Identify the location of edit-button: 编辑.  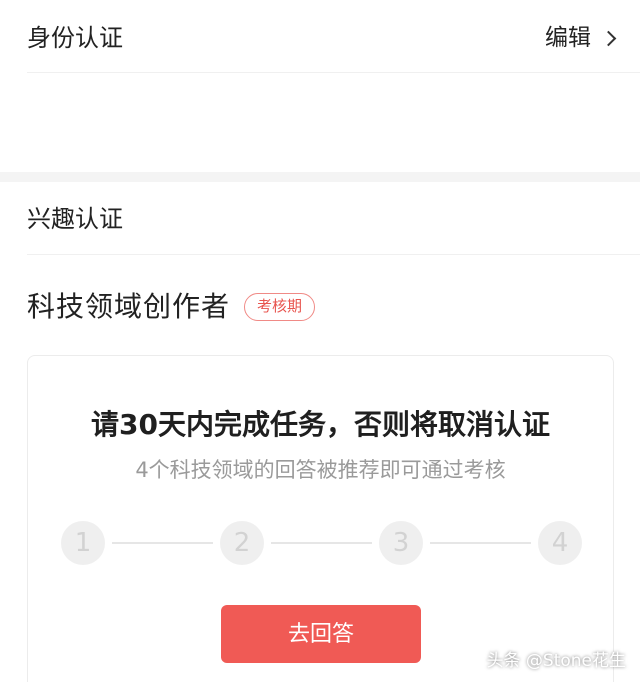
(581, 38).